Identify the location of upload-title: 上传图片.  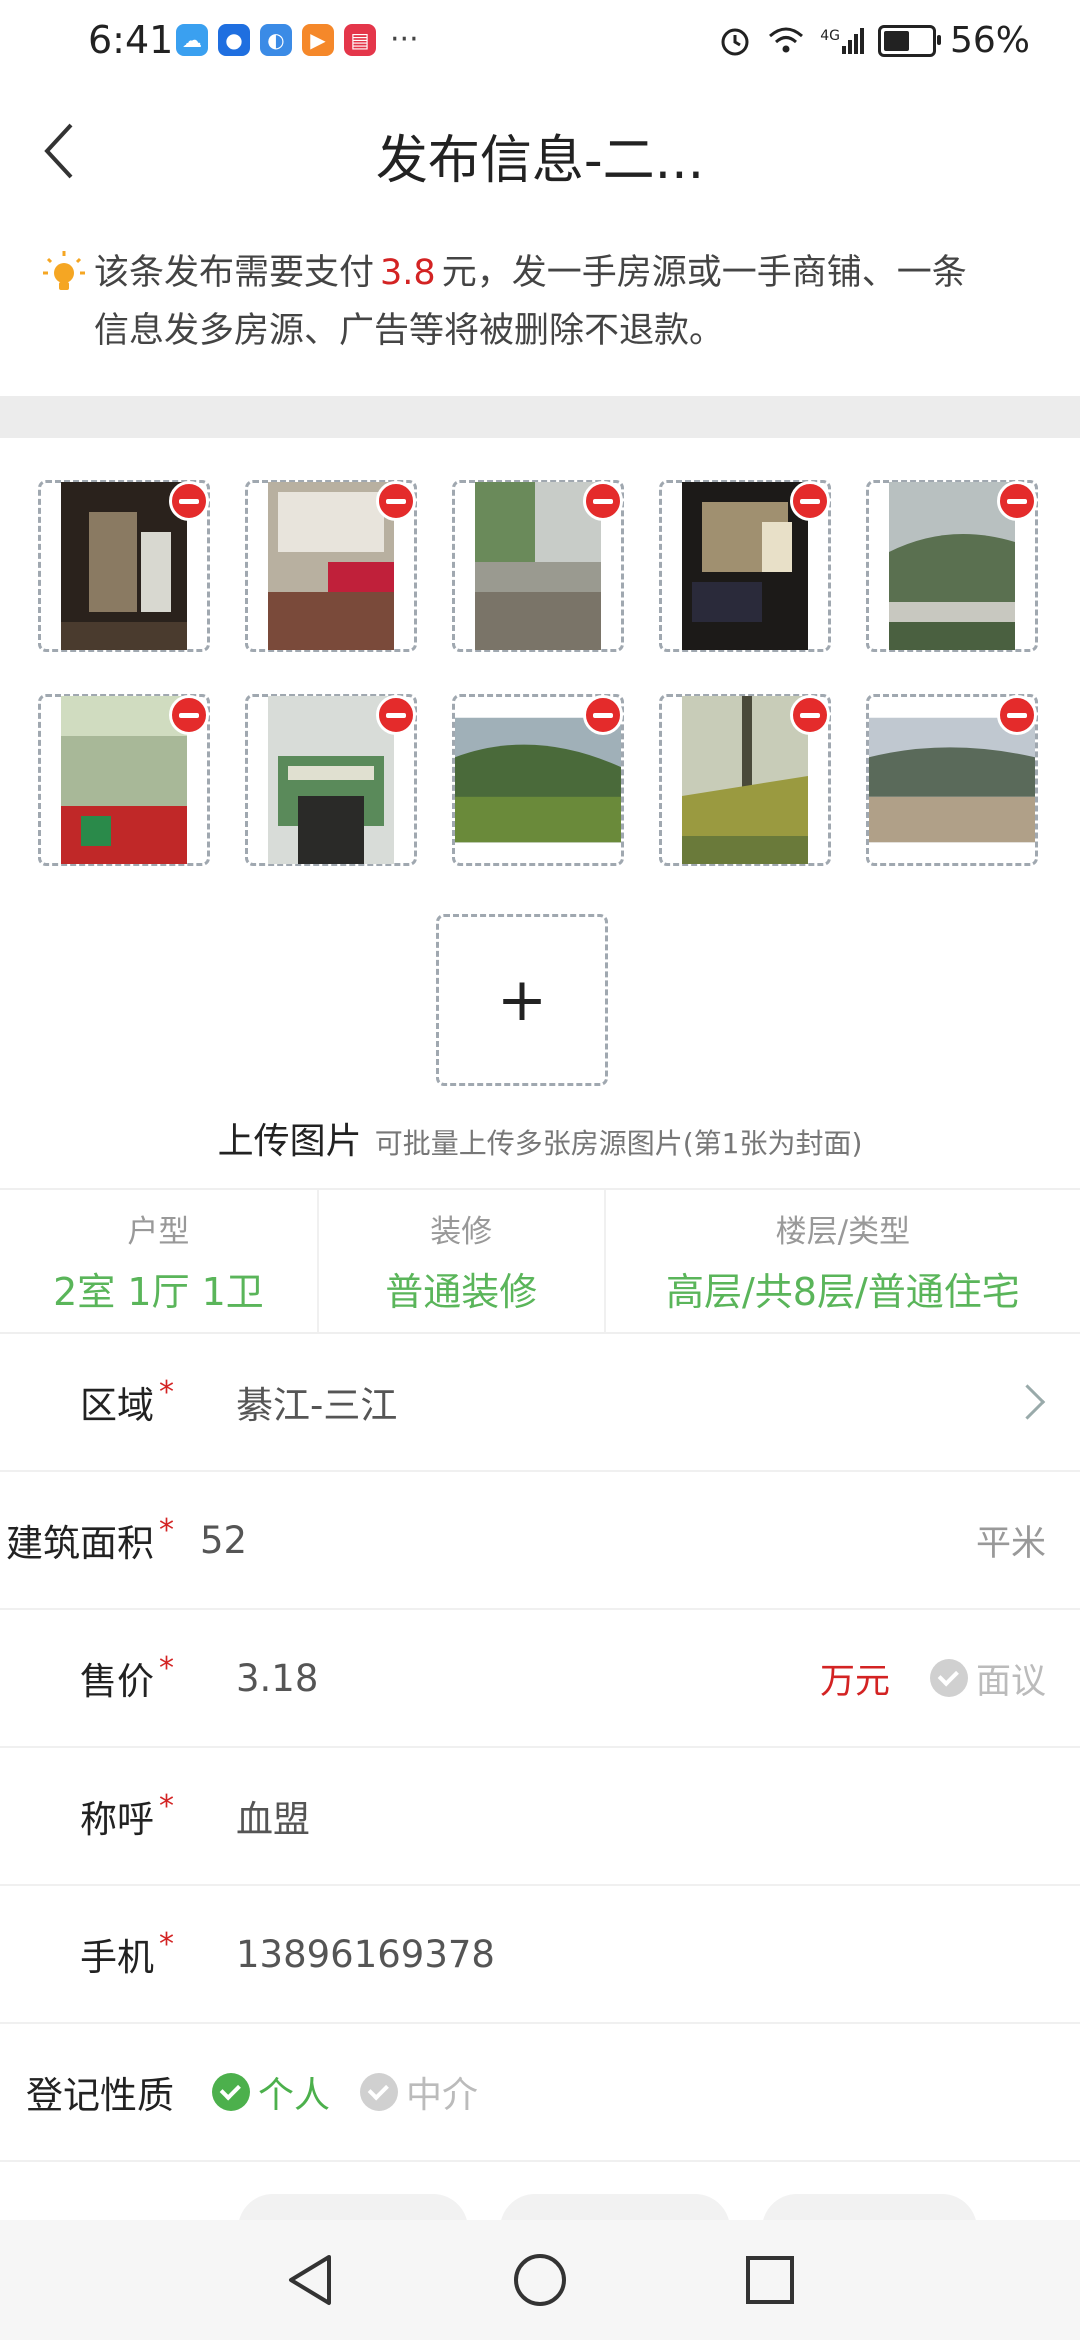
(289, 1141).